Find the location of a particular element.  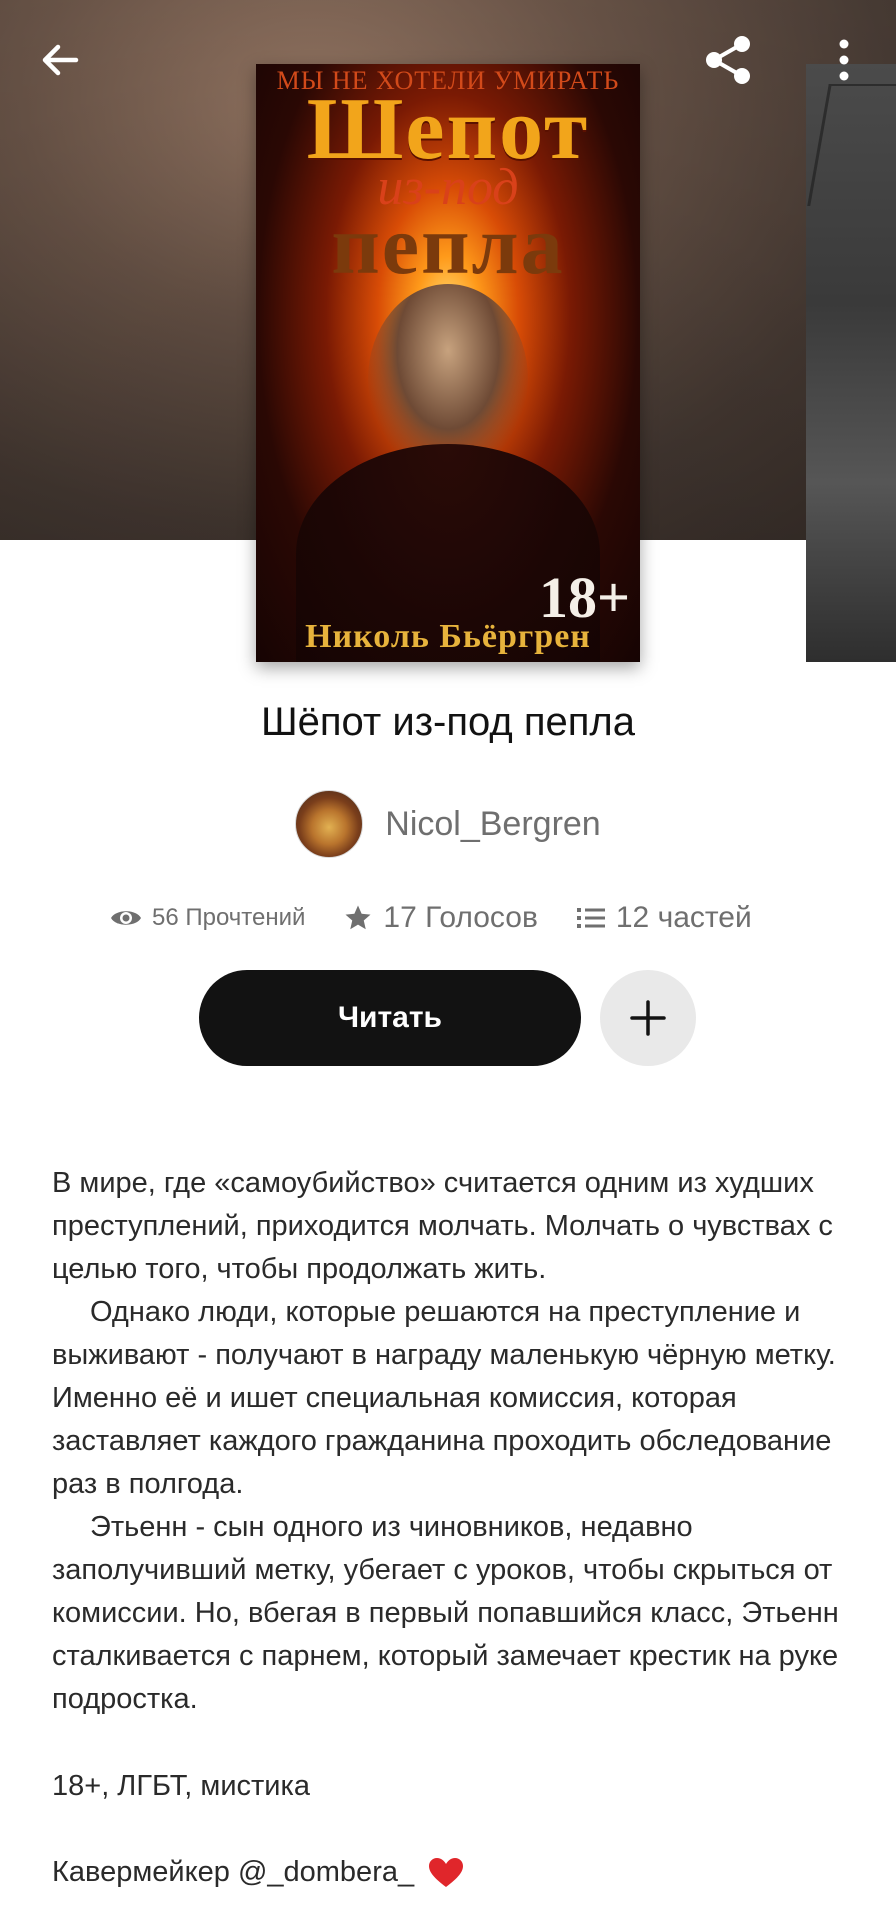

share-icon is located at coordinates (728, 60).